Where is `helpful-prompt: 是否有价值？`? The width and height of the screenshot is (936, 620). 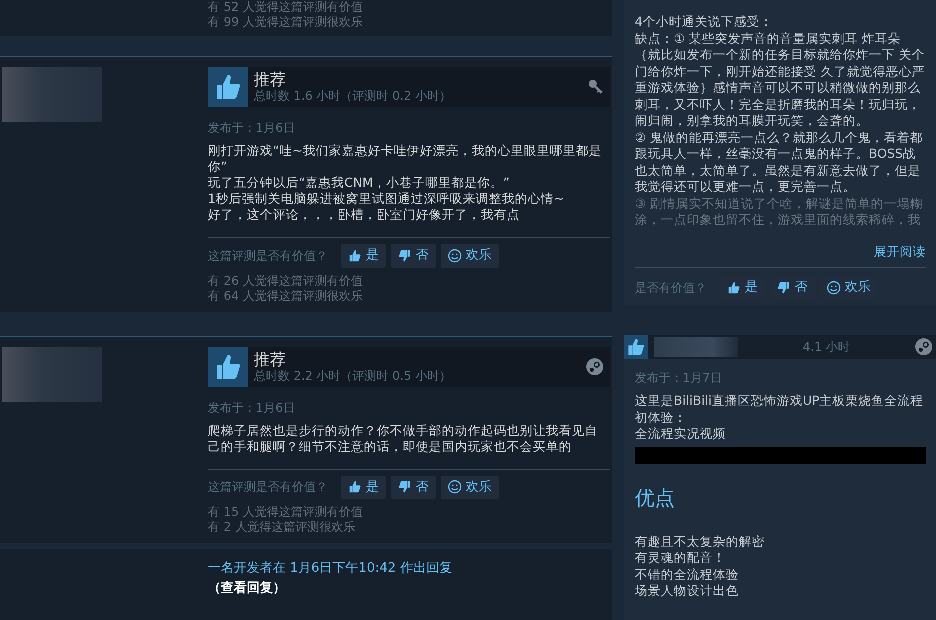 helpful-prompt: 是否有价值？ is located at coordinates (671, 288).